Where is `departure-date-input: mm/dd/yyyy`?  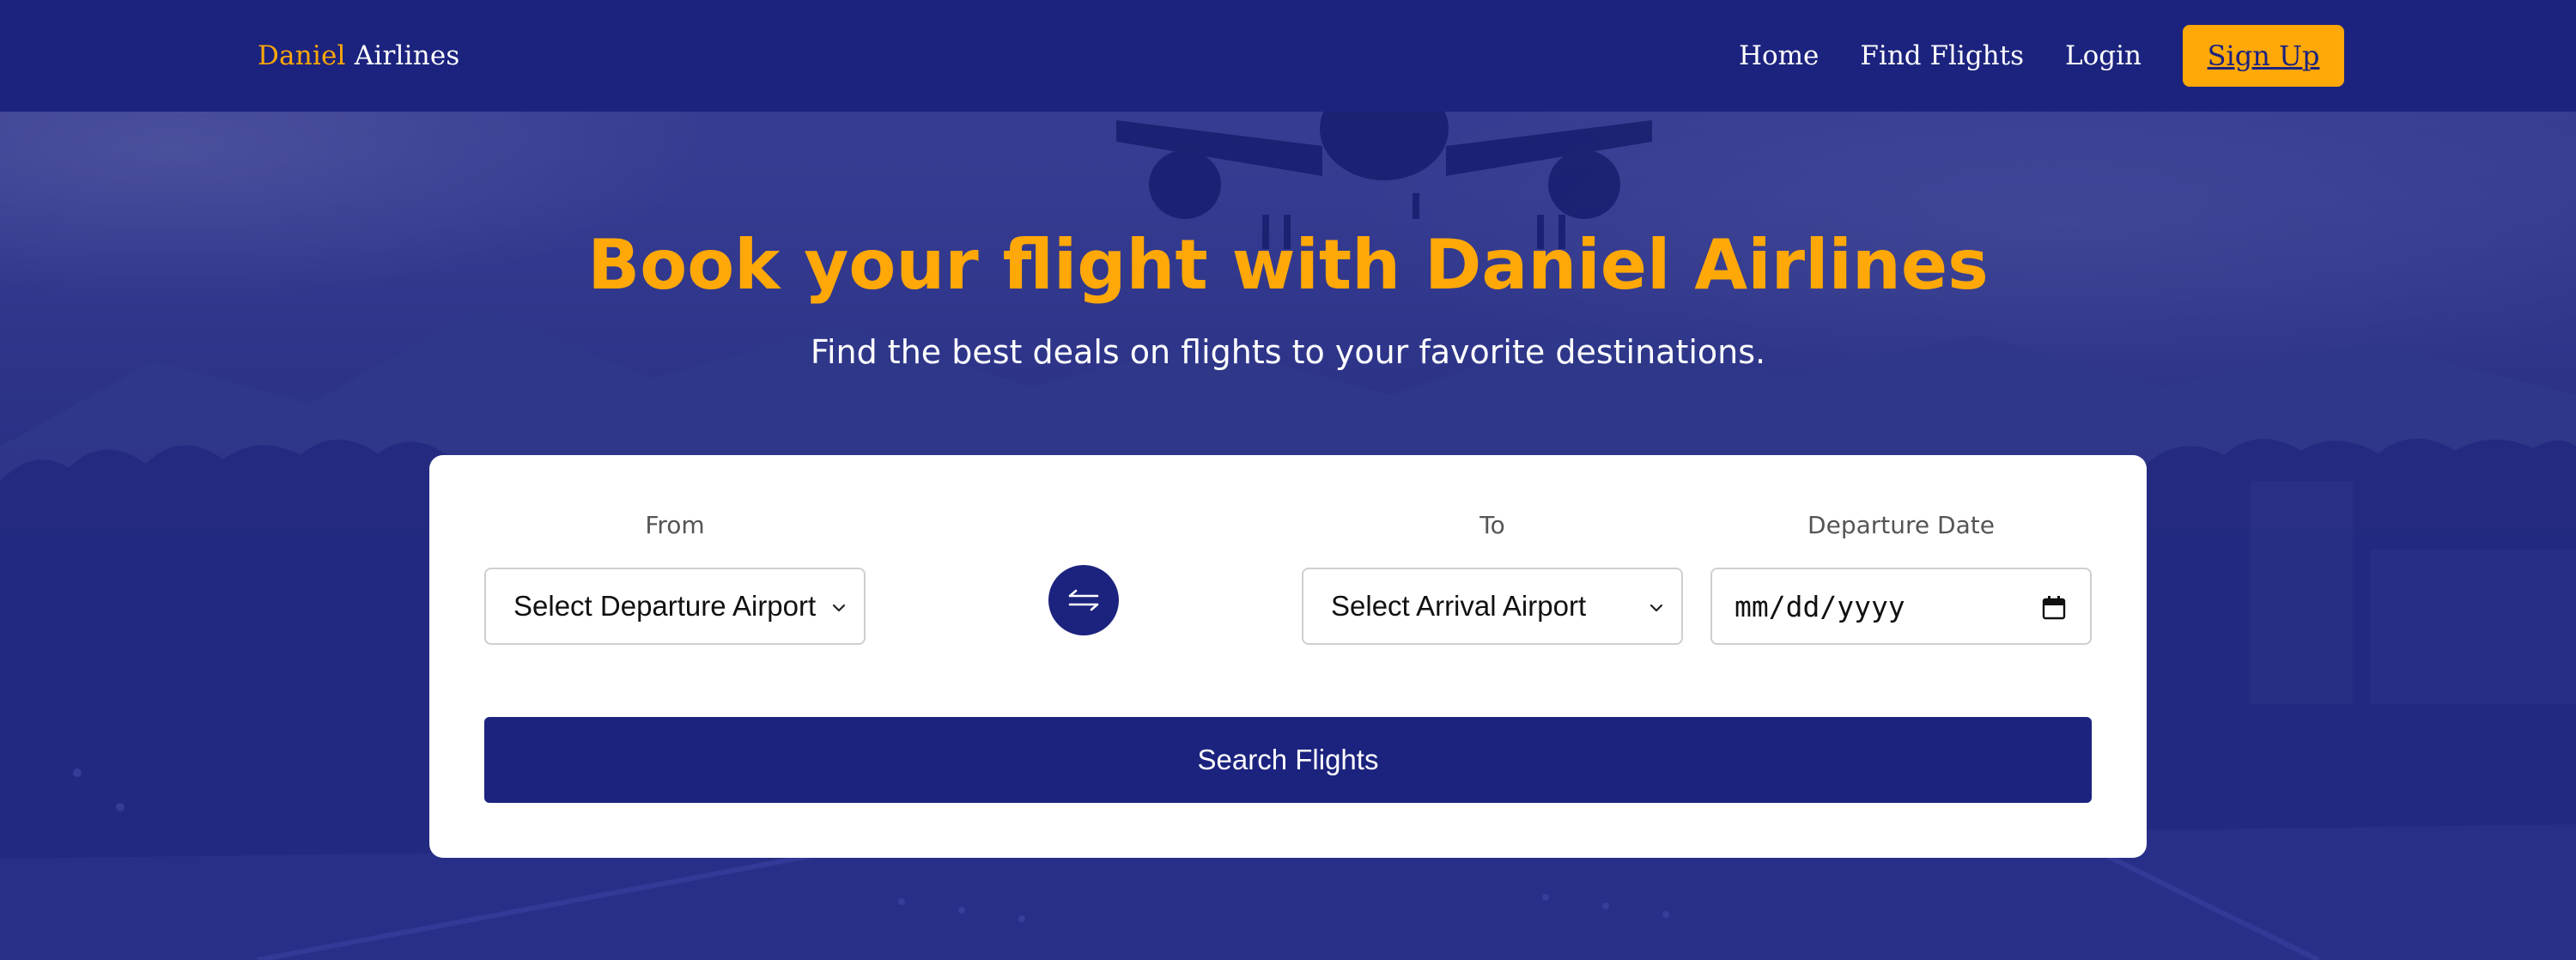 departure-date-input: mm/dd/yyyy is located at coordinates (1901, 606).